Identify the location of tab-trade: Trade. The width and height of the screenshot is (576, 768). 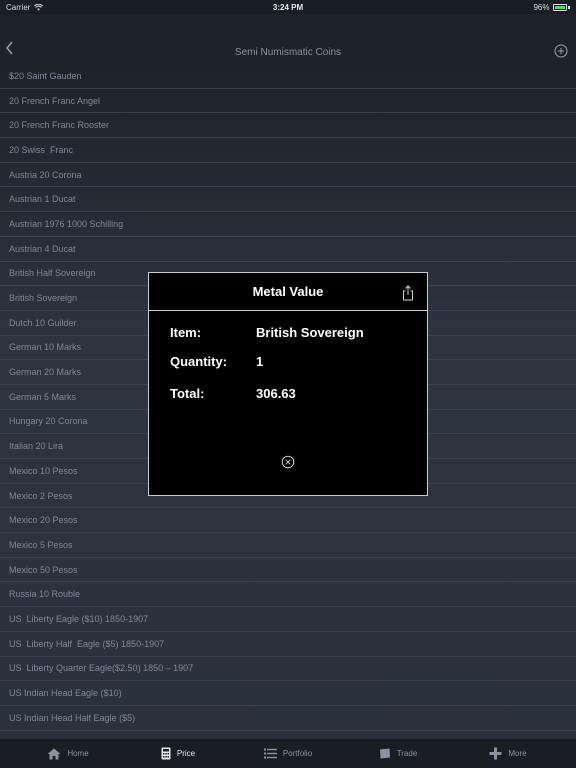
(398, 753).